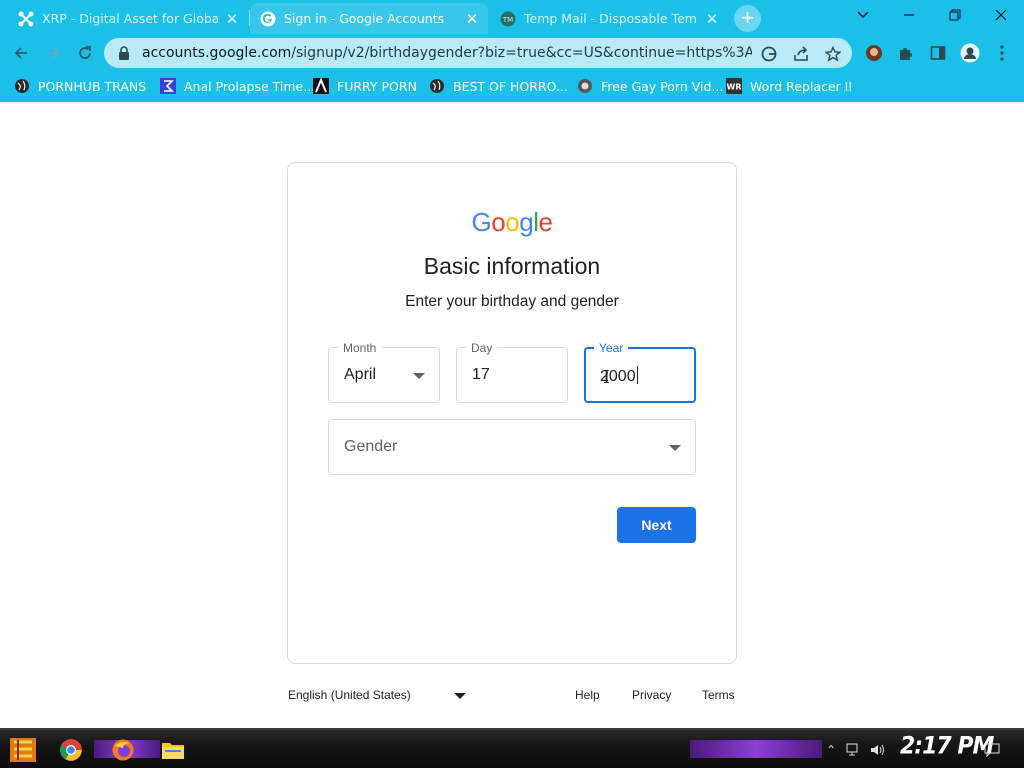 The image size is (1024, 768). Describe the element at coordinates (371, 446) in the screenshot. I see `gender-placeholder: Gender` at that location.